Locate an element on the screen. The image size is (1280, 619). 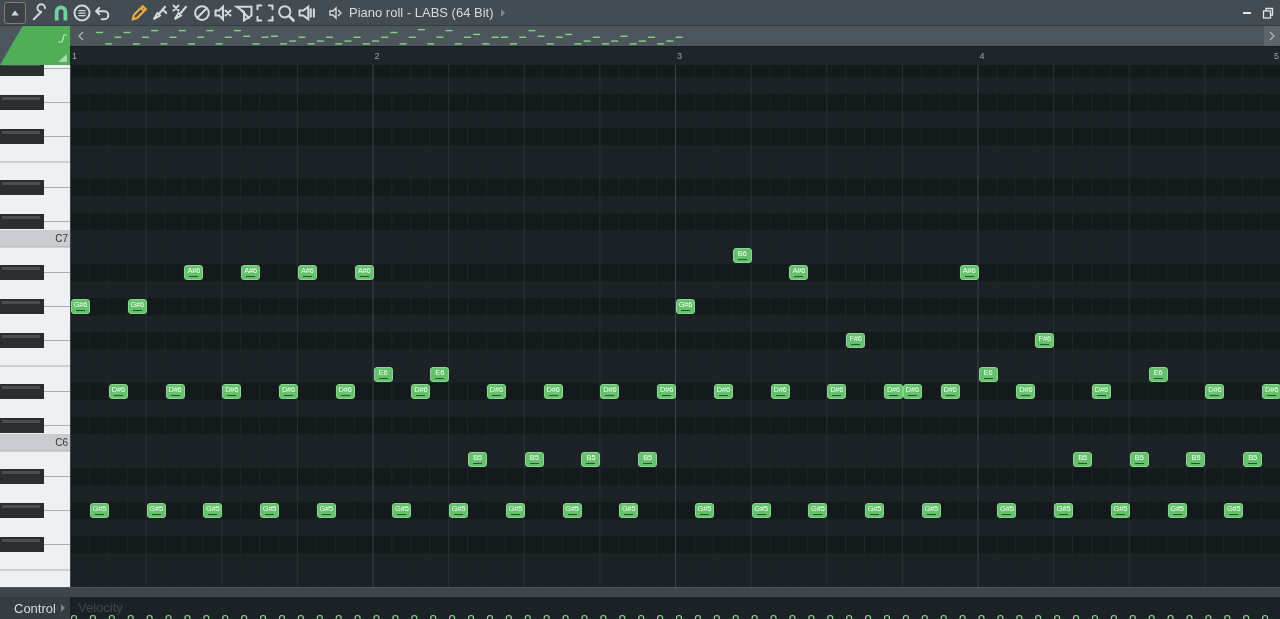
zoom-icon is located at coordinates (286, 12).